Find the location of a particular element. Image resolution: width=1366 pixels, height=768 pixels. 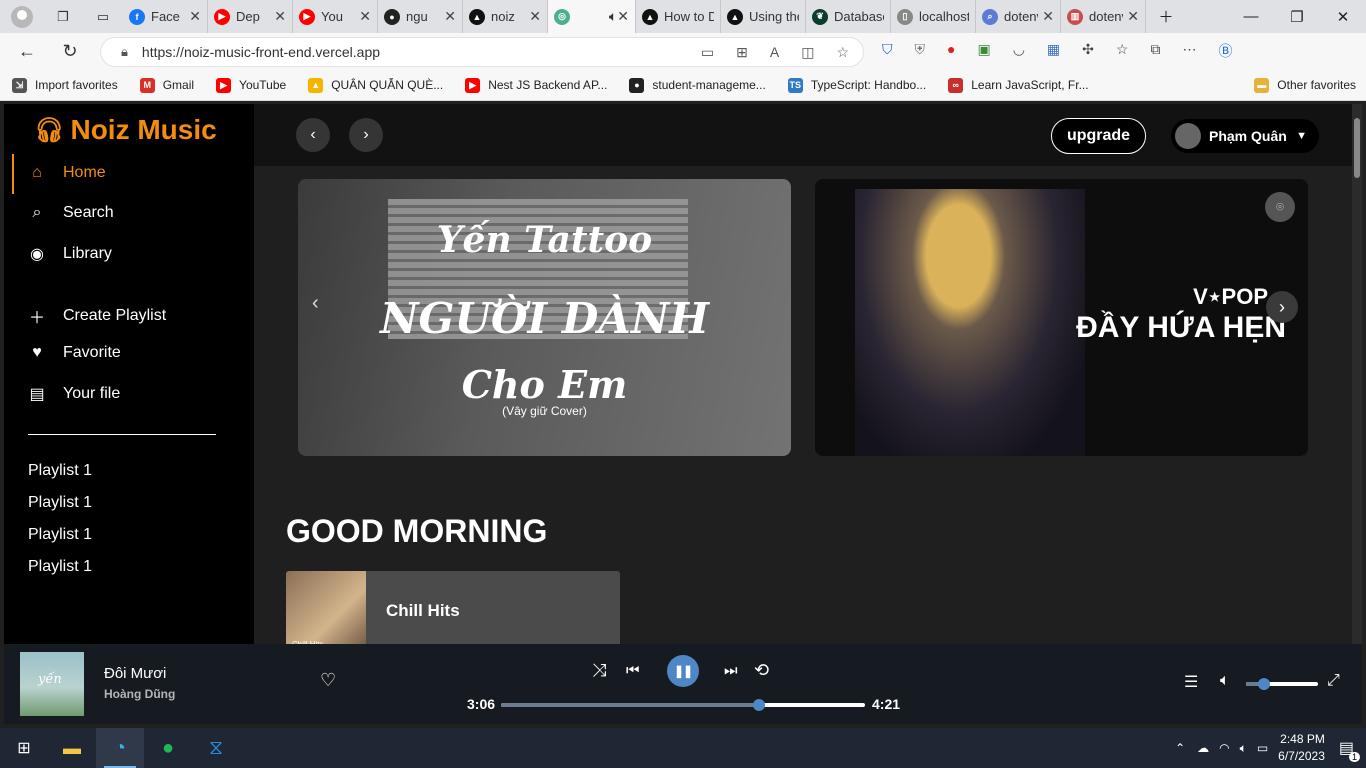

more-menu-icon: ⋯ is located at coordinates (1189, 51).